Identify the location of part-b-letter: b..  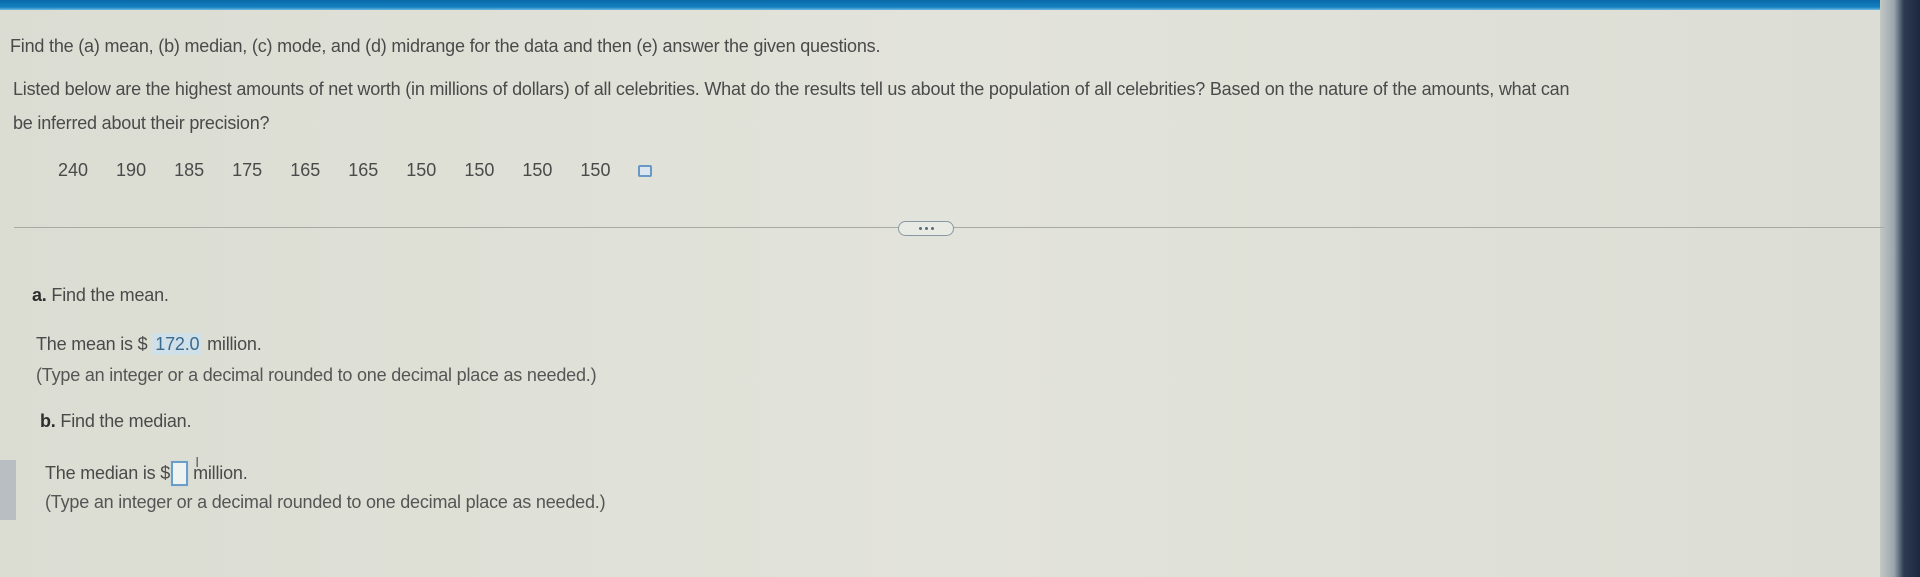
(48, 421).